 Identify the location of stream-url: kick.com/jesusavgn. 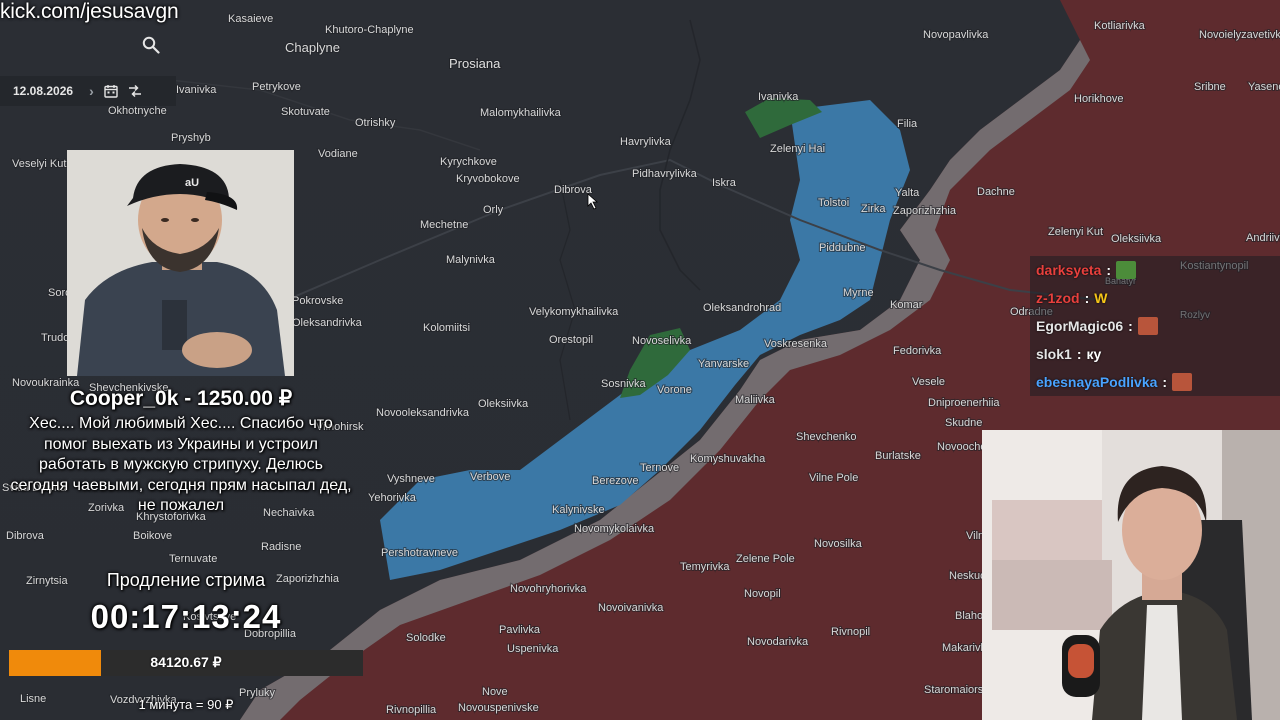
(89, 11).